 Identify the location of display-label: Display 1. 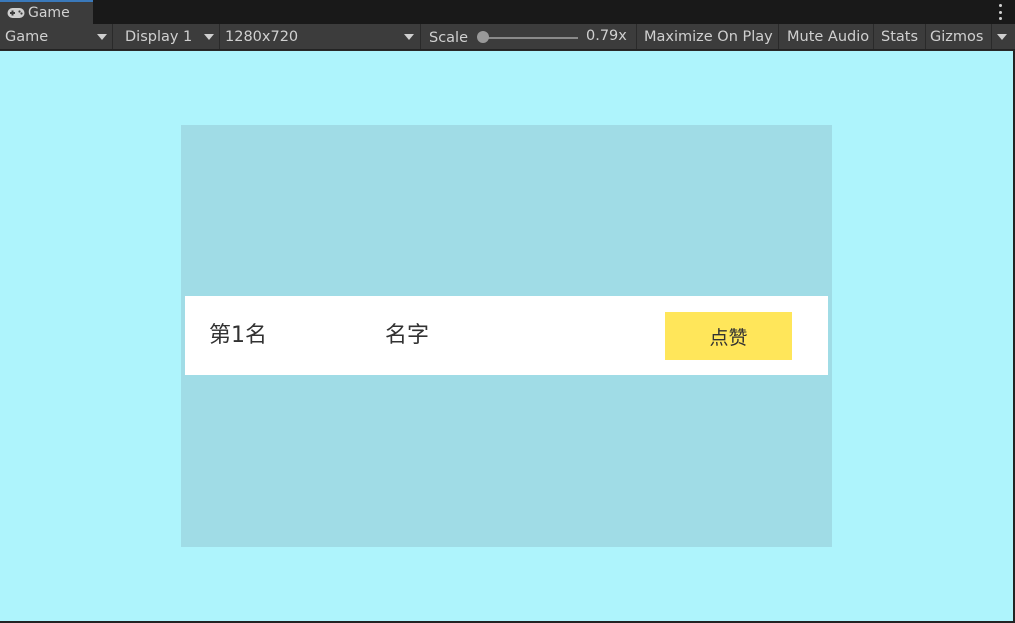
(159, 36).